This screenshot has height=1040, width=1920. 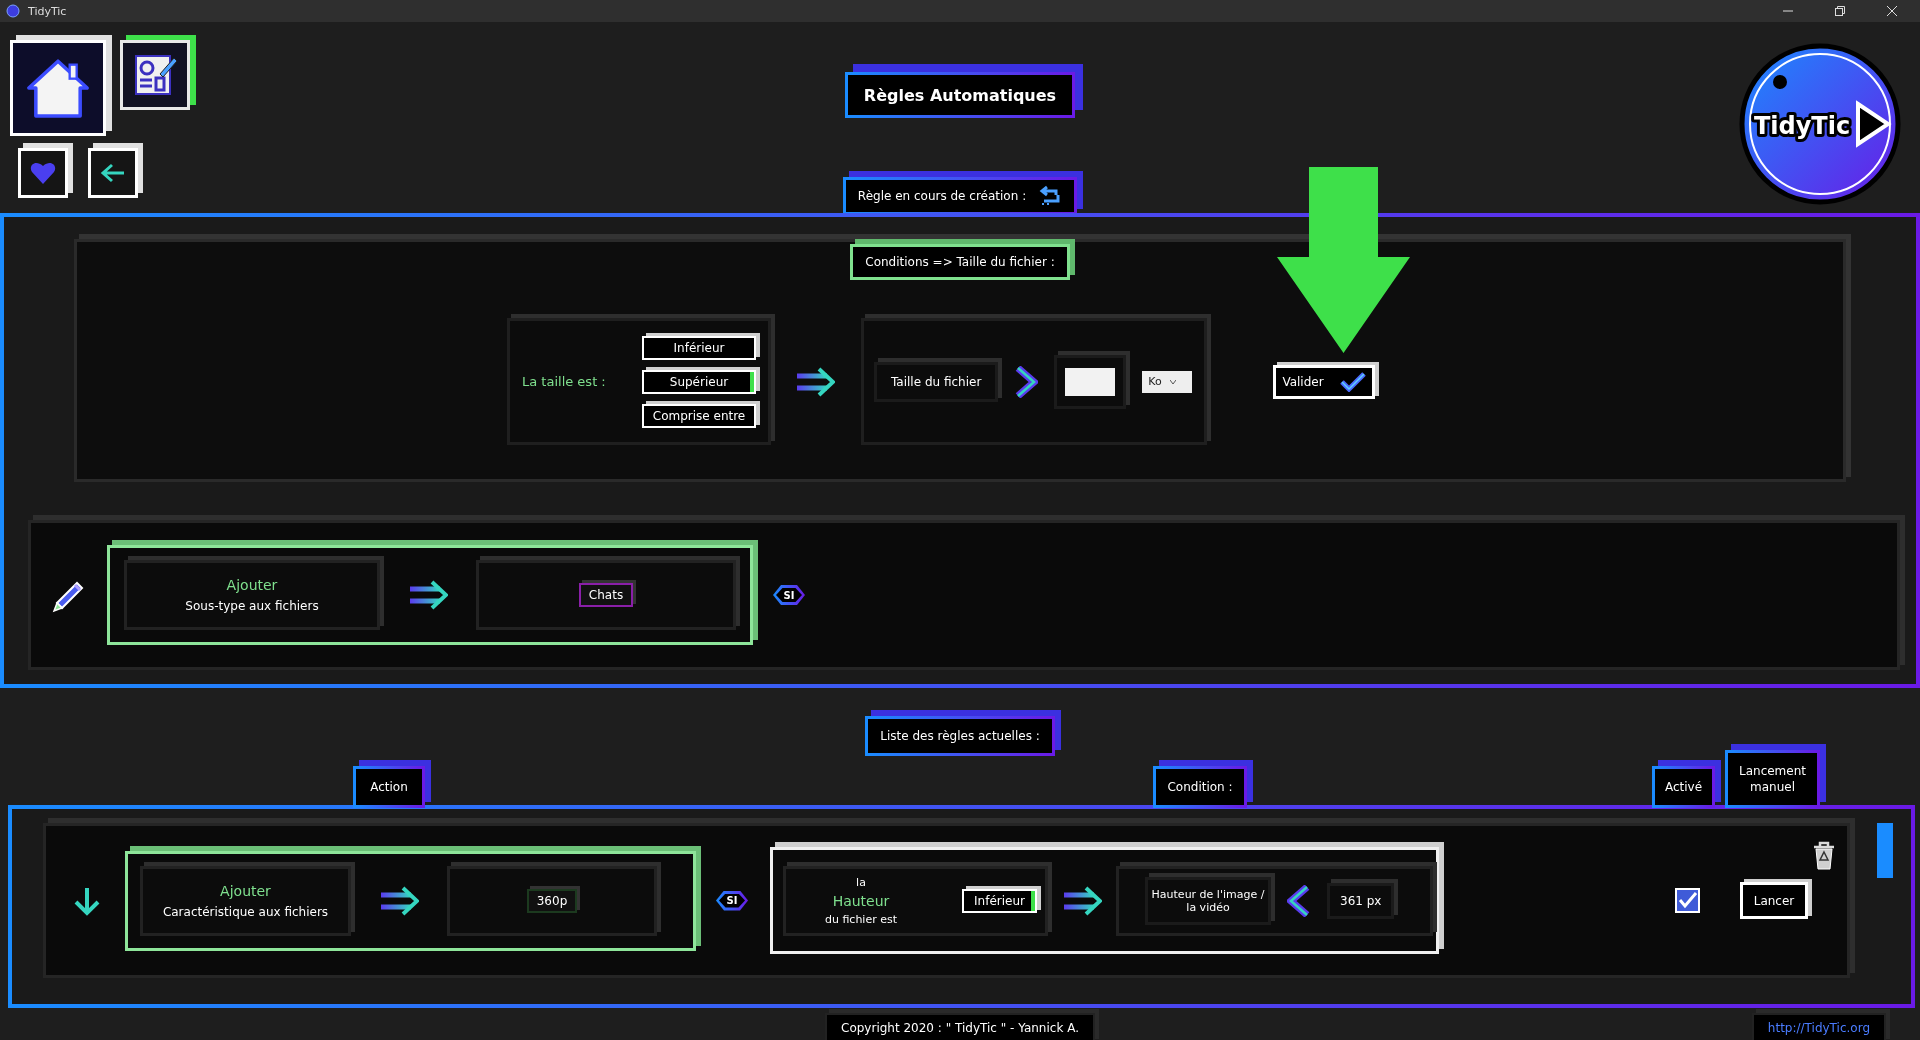 What do you see at coordinates (13, 11) in the screenshot?
I see `app-icon` at bounding box center [13, 11].